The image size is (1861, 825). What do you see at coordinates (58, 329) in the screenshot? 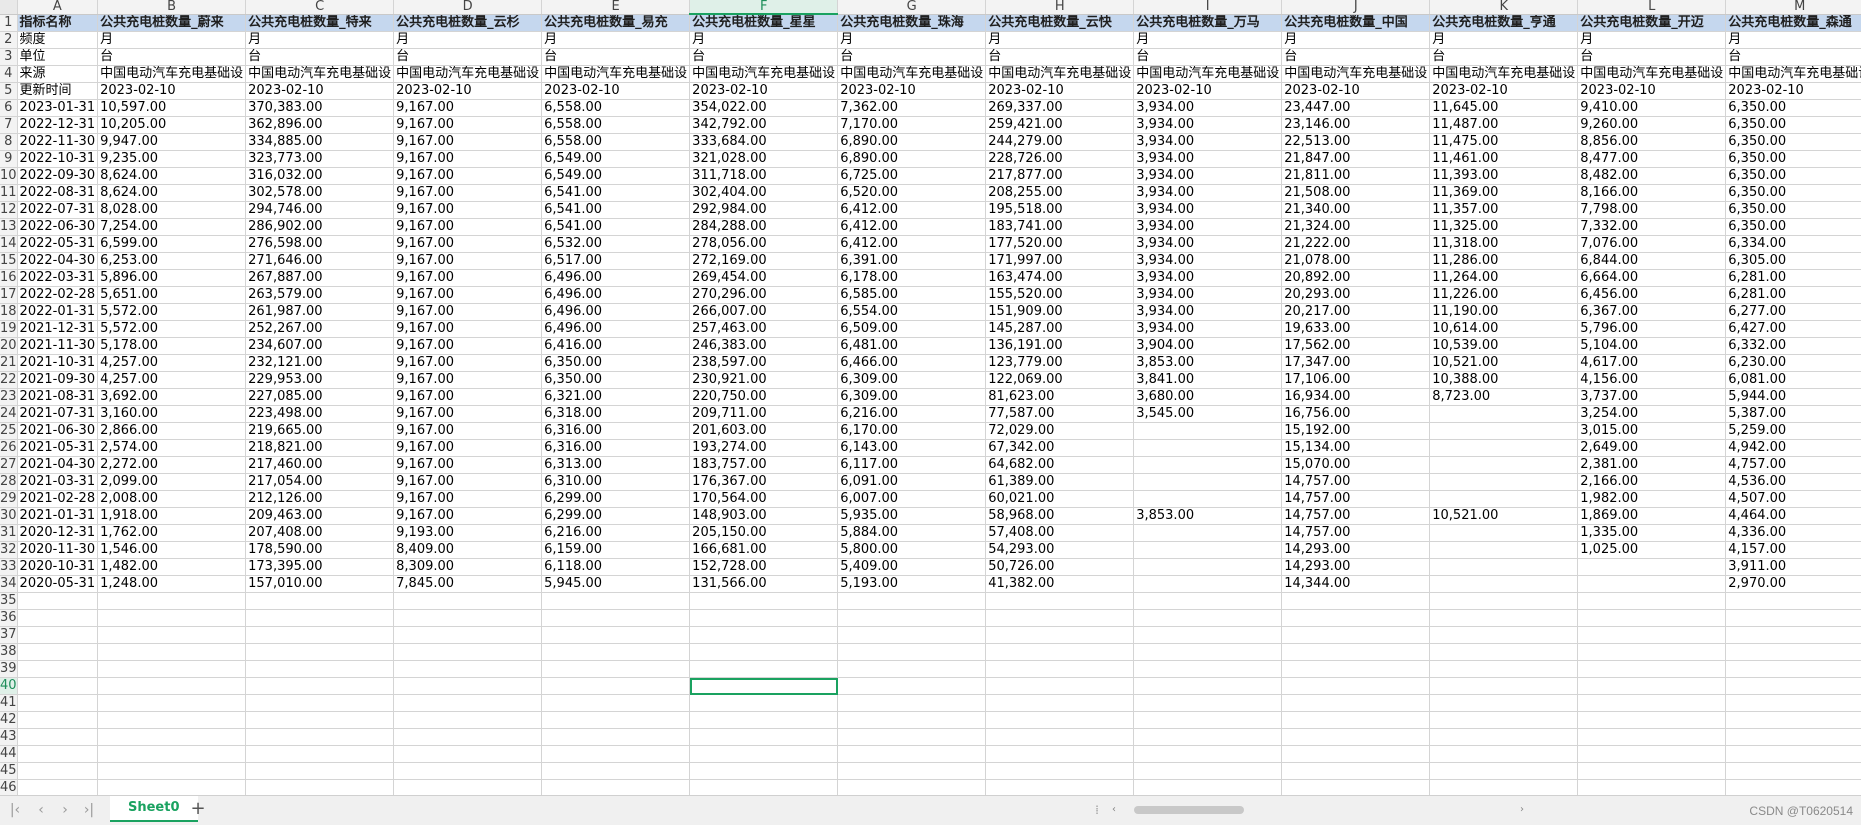
I see `cell-a19: 2021-12-31` at bounding box center [58, 329].